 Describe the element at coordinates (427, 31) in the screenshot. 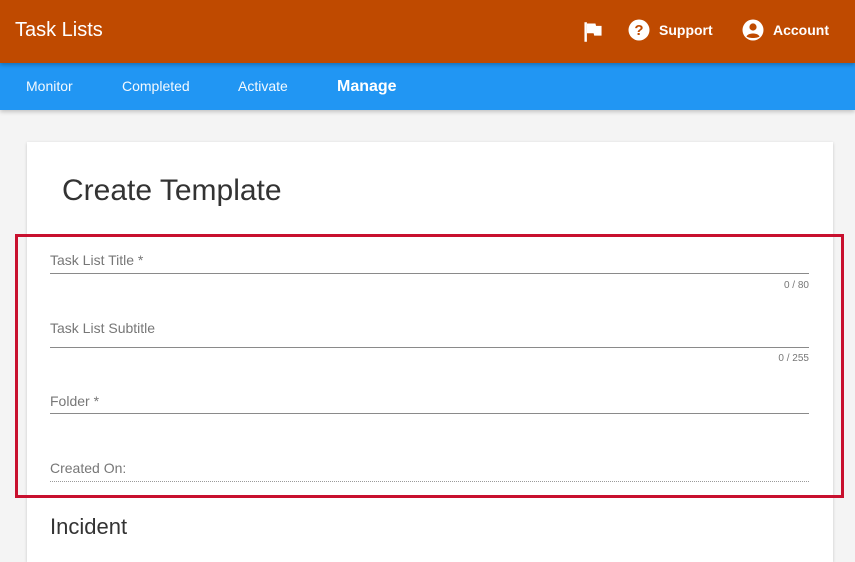

I see `app-header: Task Lists ? Support Account` at that location.